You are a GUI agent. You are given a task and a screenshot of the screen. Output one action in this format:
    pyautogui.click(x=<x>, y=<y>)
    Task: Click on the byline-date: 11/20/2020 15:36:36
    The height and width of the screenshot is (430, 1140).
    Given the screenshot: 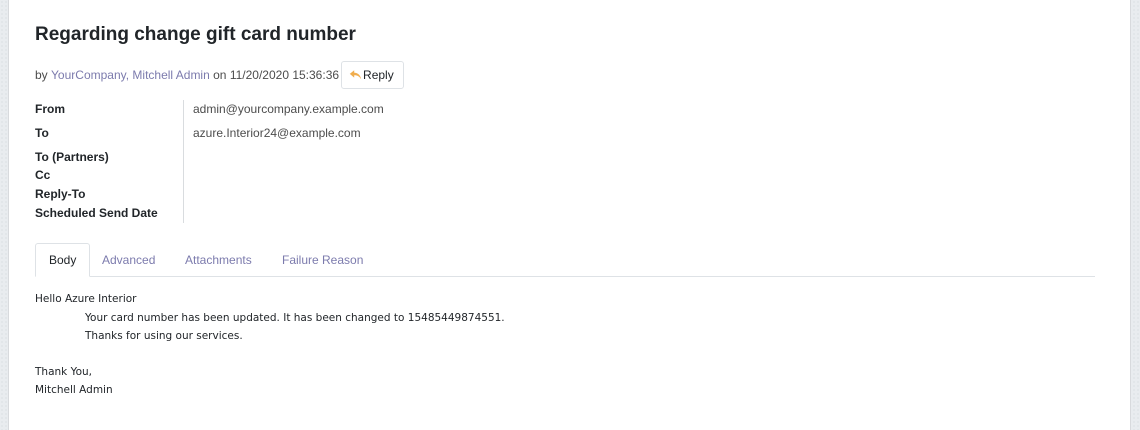 What is the action you would take?
    pyautogui.click(x=284, y=75)
    